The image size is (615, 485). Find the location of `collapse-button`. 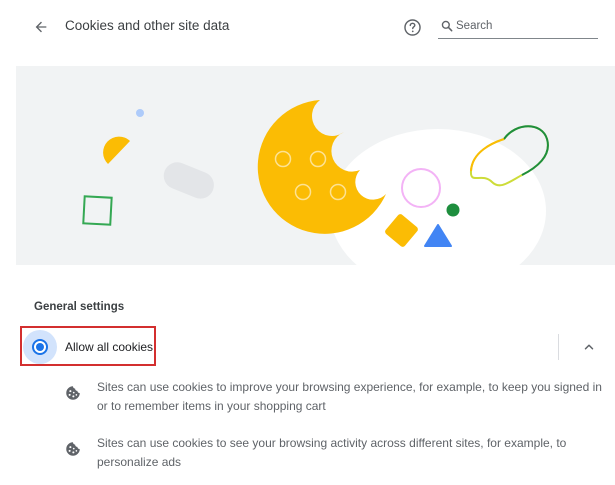

collapse-button is located at coordinates (589, 347).